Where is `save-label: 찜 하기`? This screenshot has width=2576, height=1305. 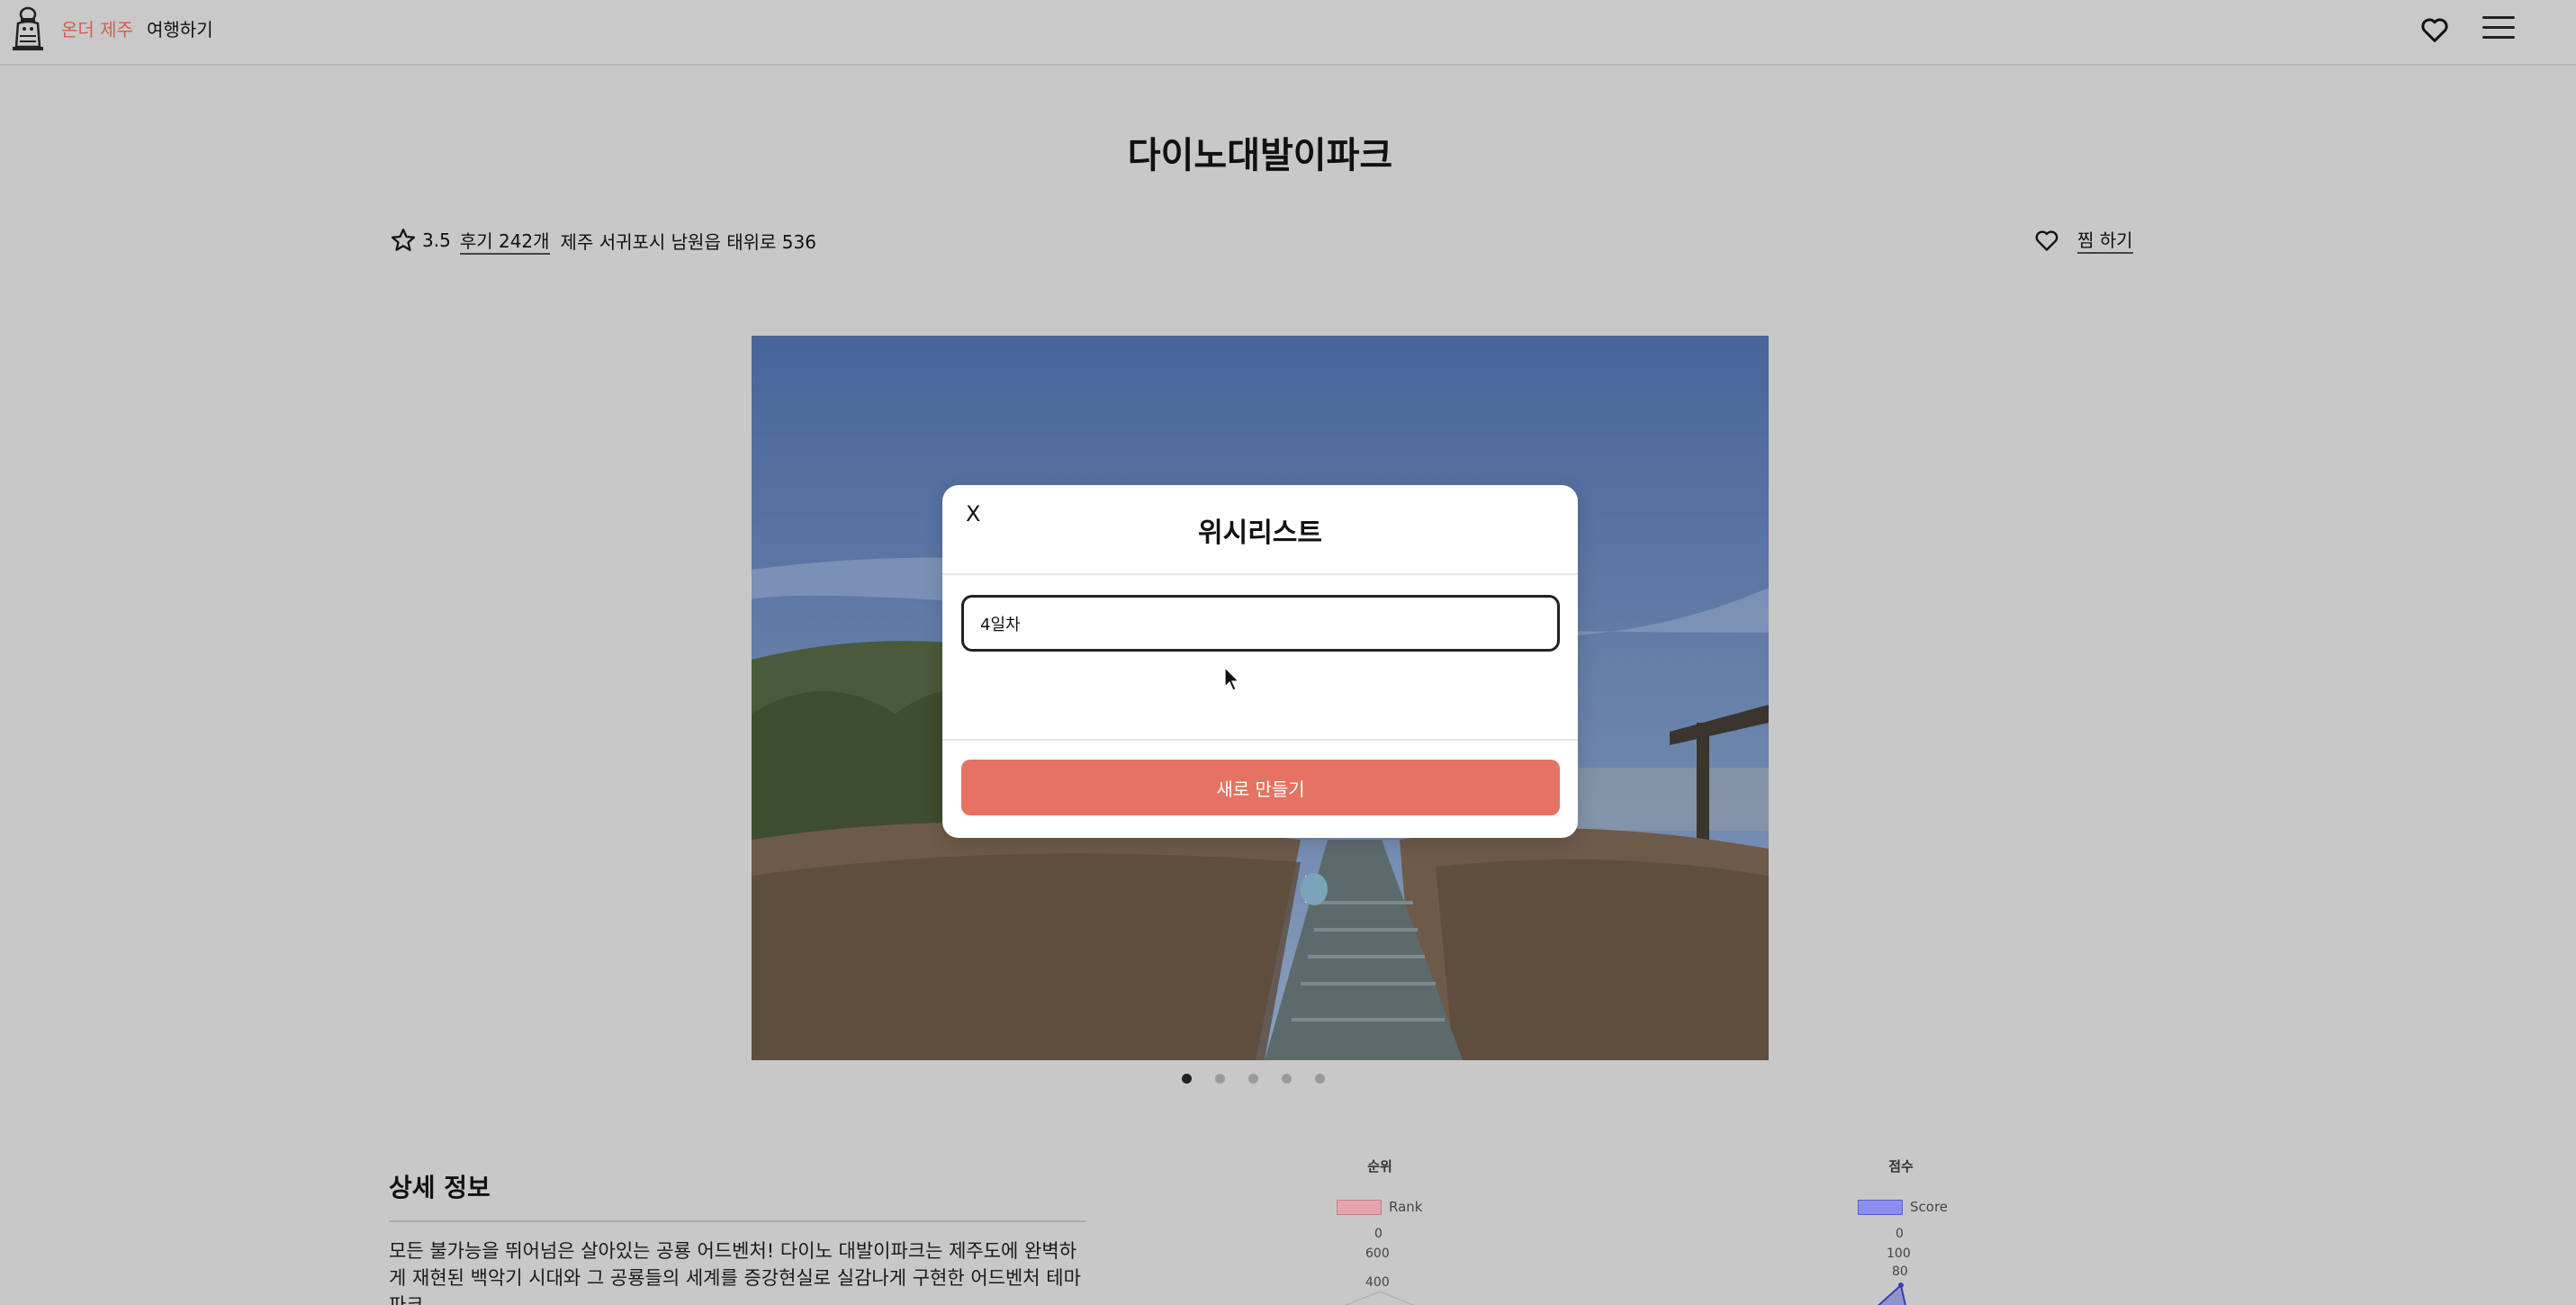 save-label: 찜 하기 is located at coordinates (2105, 240).